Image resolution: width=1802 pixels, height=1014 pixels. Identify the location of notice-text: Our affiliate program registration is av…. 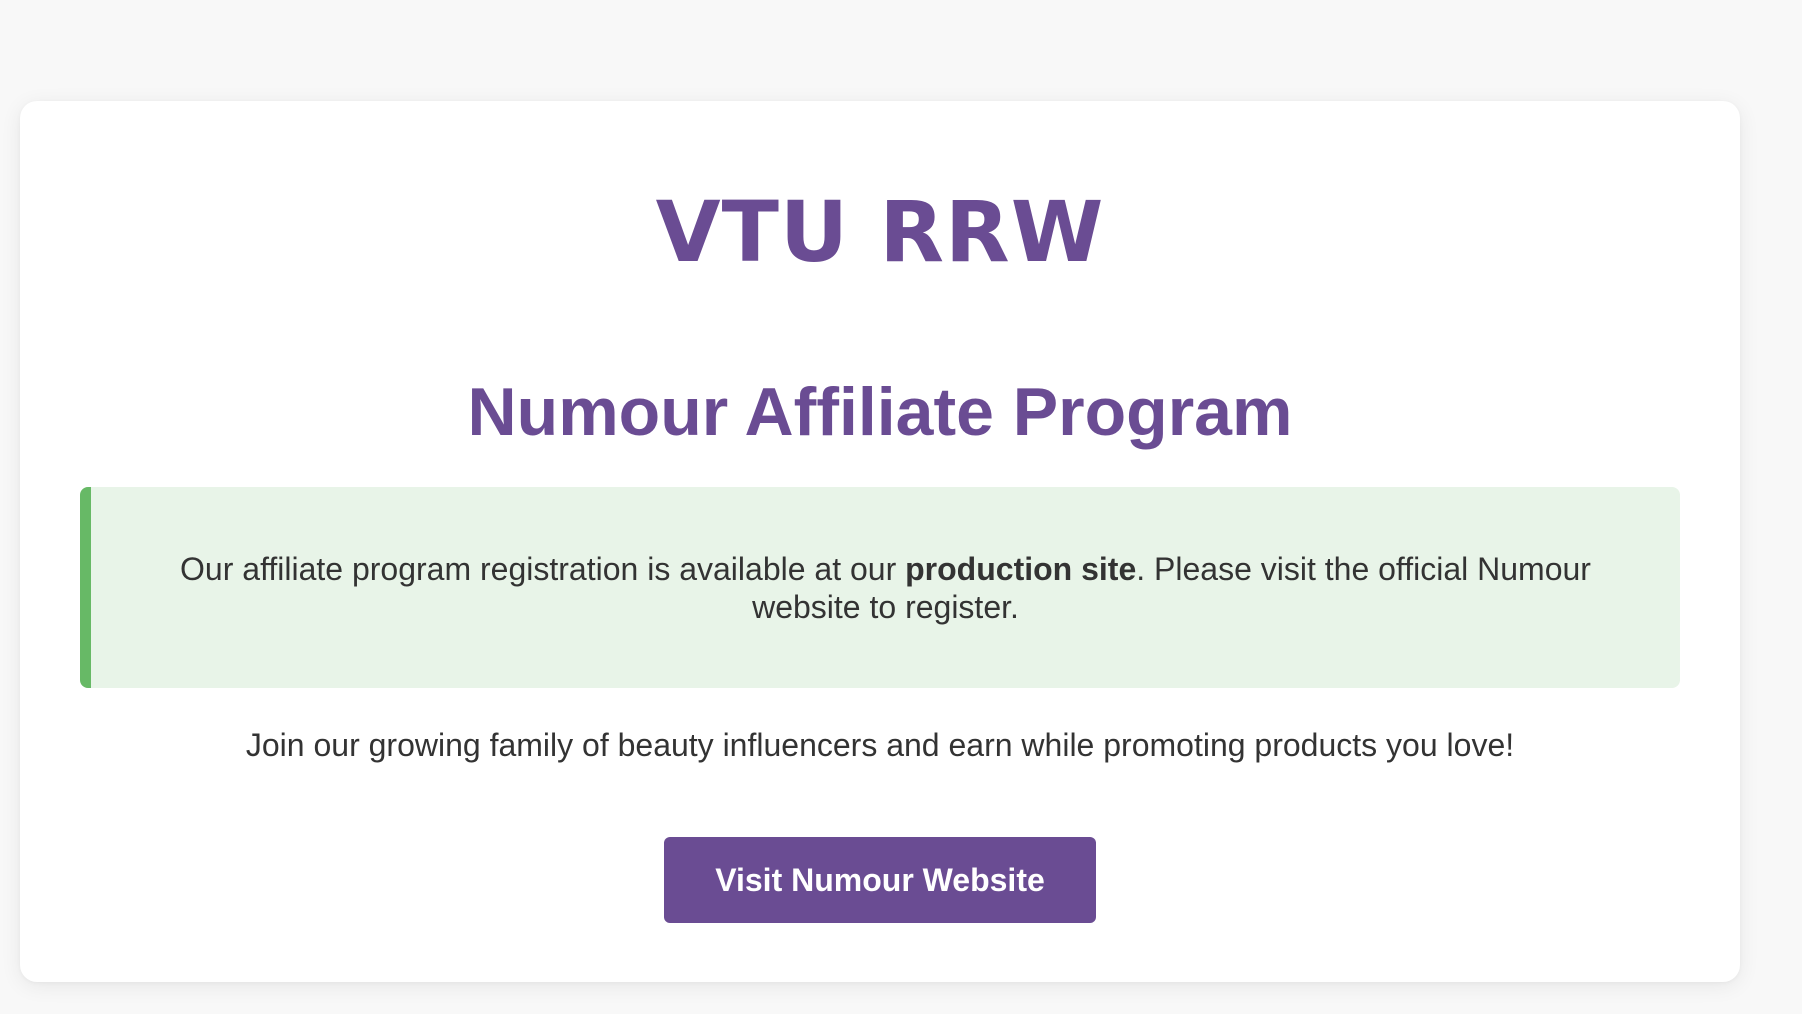
(886, 588).